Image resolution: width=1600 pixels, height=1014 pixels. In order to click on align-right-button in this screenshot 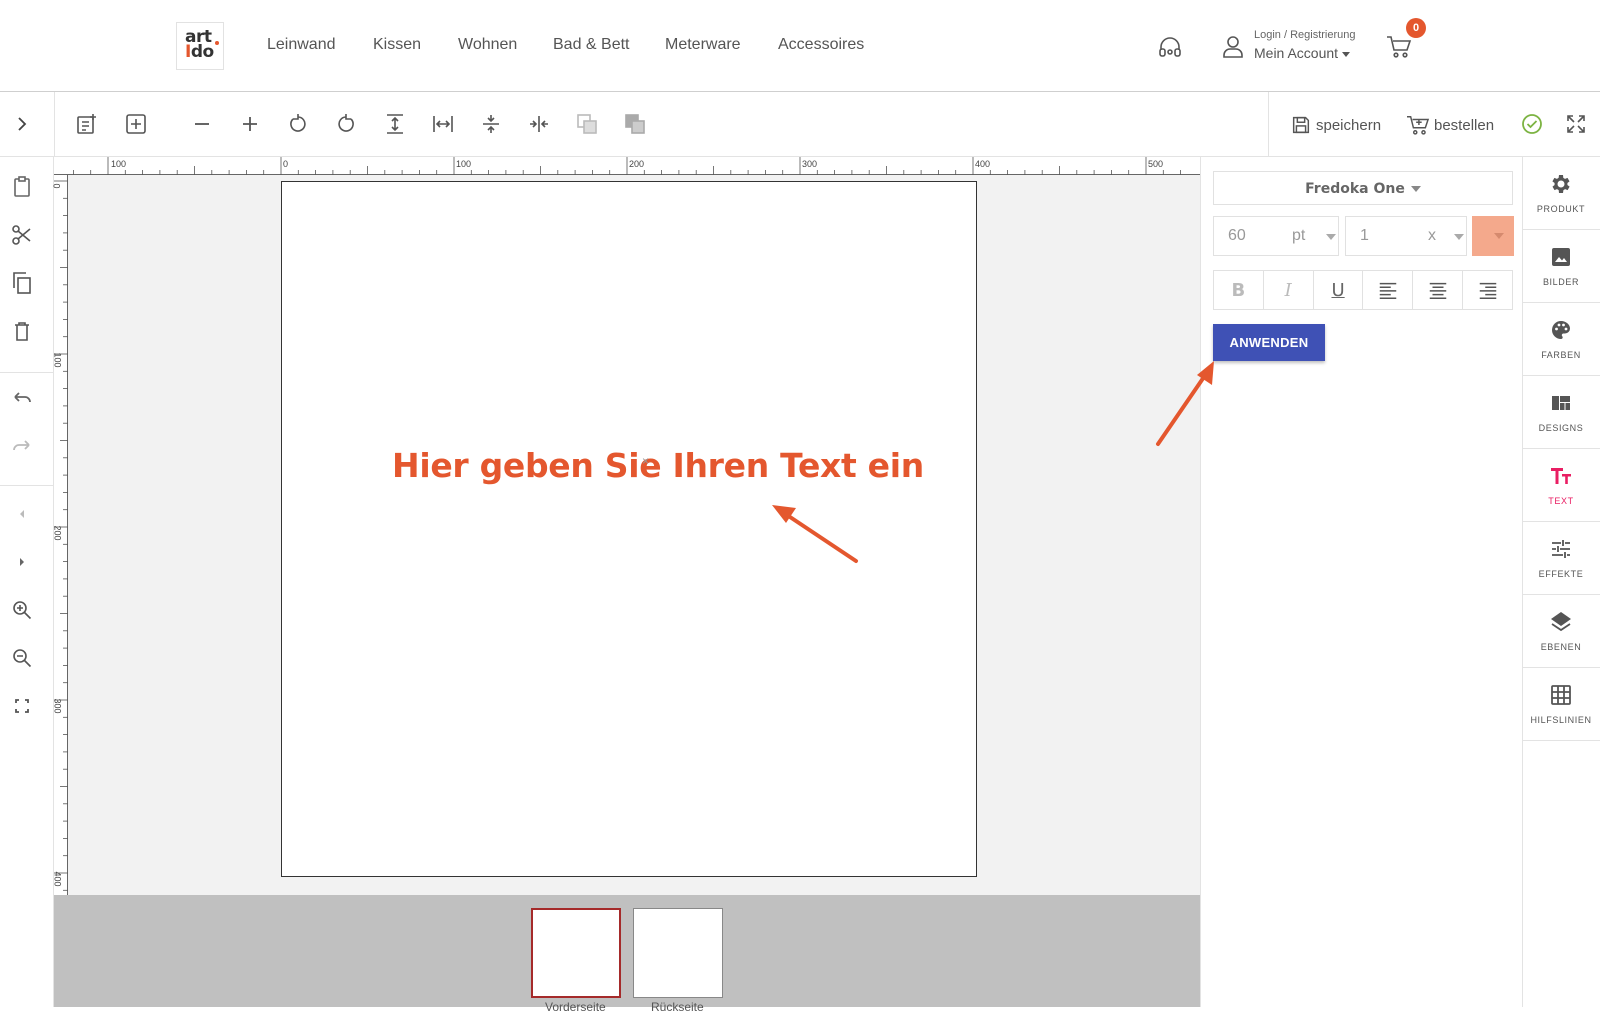, I will do `click(1487, 290)`.